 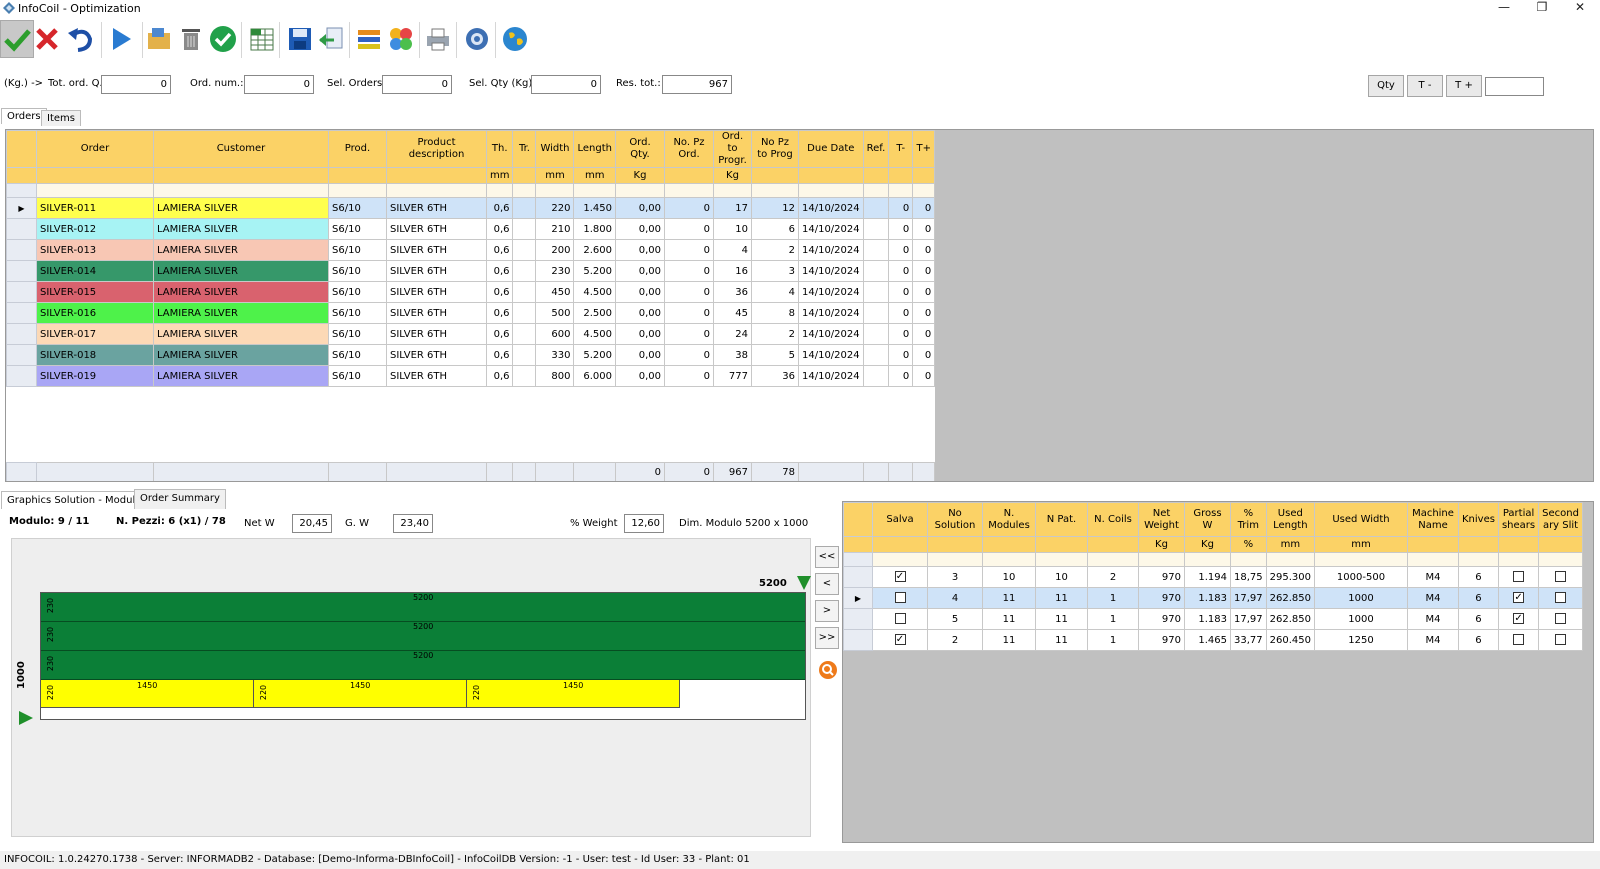 I want to click on orders-column-header: No Pz to Prog, so click(x=774, y=149).